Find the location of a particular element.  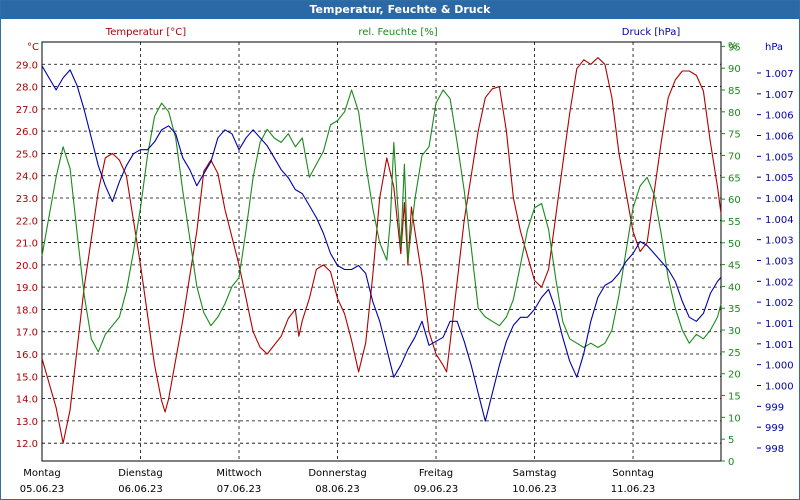

pressure-tick-label: 998 is located at coordinates (774, 449).